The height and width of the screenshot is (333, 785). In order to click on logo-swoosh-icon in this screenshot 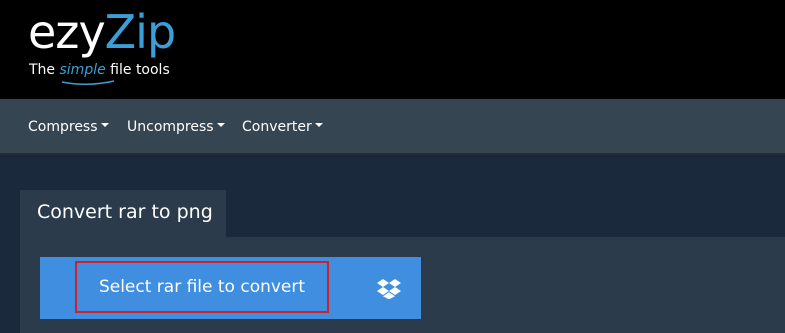, I will do `click(88, 82)`.